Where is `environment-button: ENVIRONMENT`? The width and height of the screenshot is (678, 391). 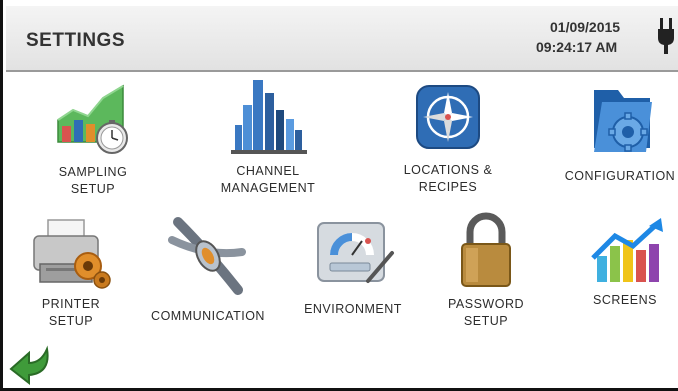
environment-button: ENVIRONMENT is located at coordinates (353, 266).